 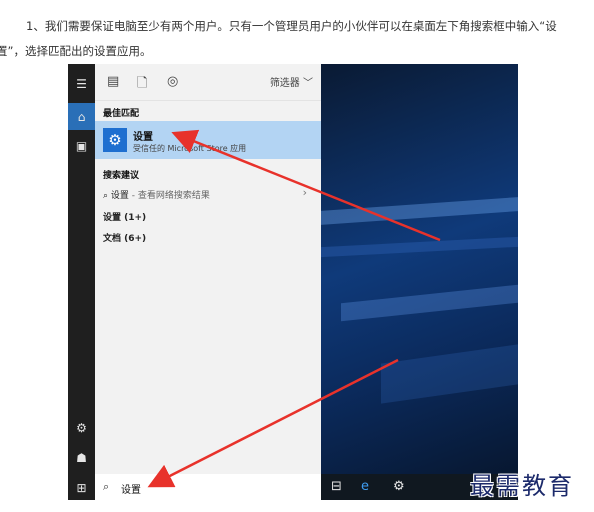 What do you see at coordinates (336, 486) in the screenshot?
I see `task-view-icon: ⊟` at bounding box center [336, 486].